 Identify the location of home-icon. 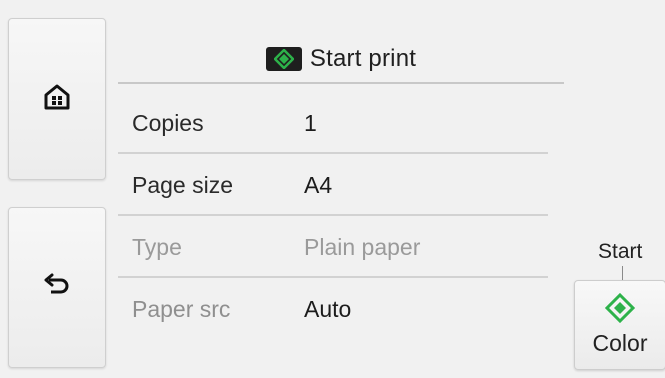
(57, 99).